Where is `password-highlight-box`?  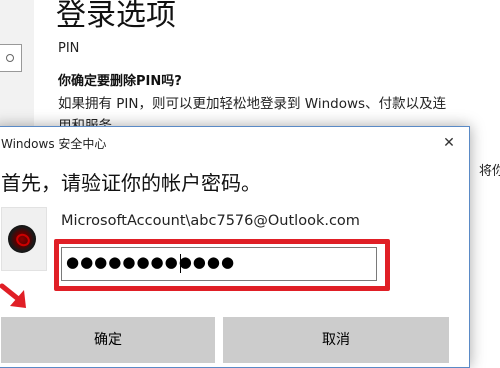 password-highlight-box is located at coordinates (222, 265).